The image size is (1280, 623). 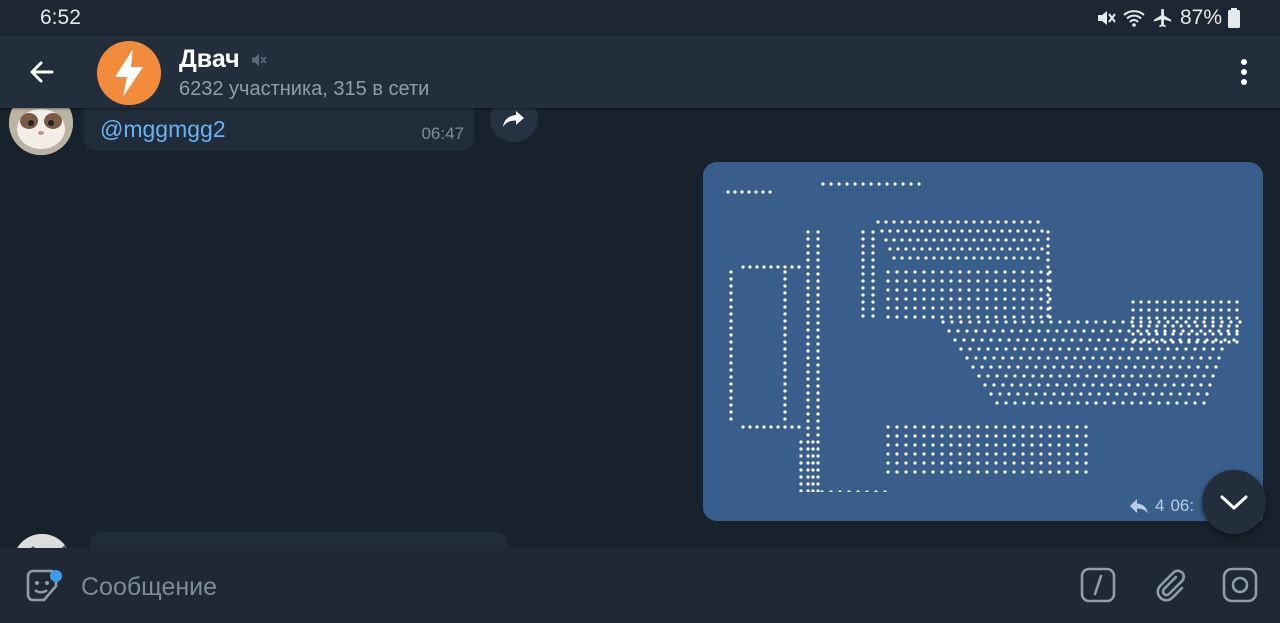 What do you see at coordinates (259, 59) in the screenshot?
I see `muted-icon` at bounding box center [259, 59].